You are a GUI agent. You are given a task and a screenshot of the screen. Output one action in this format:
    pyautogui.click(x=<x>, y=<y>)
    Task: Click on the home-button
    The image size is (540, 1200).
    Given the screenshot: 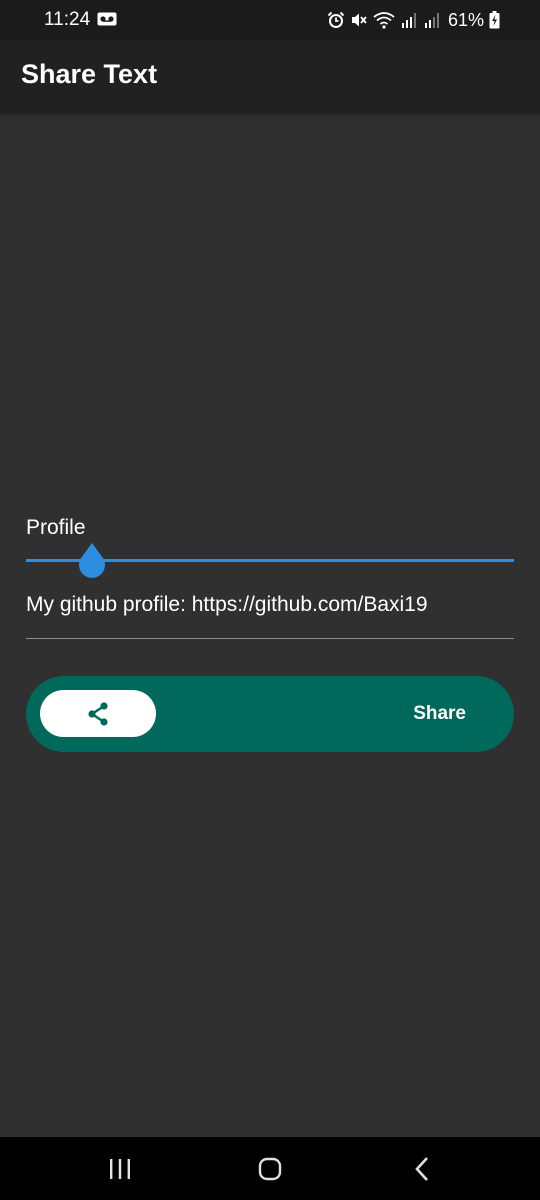 What is the action you would take?
    pyautogui.click(x=270, y=1169)
    